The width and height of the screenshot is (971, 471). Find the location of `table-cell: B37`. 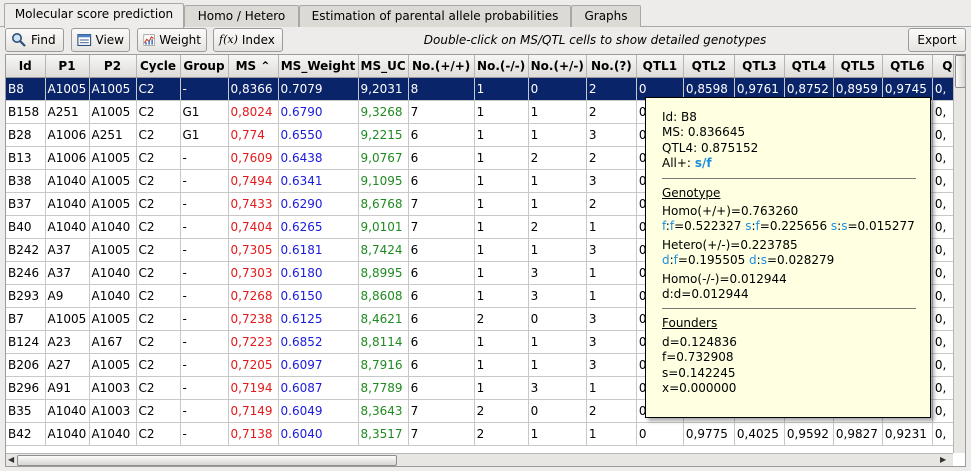

table-cell: B37 is located at coordinates (26, 204).